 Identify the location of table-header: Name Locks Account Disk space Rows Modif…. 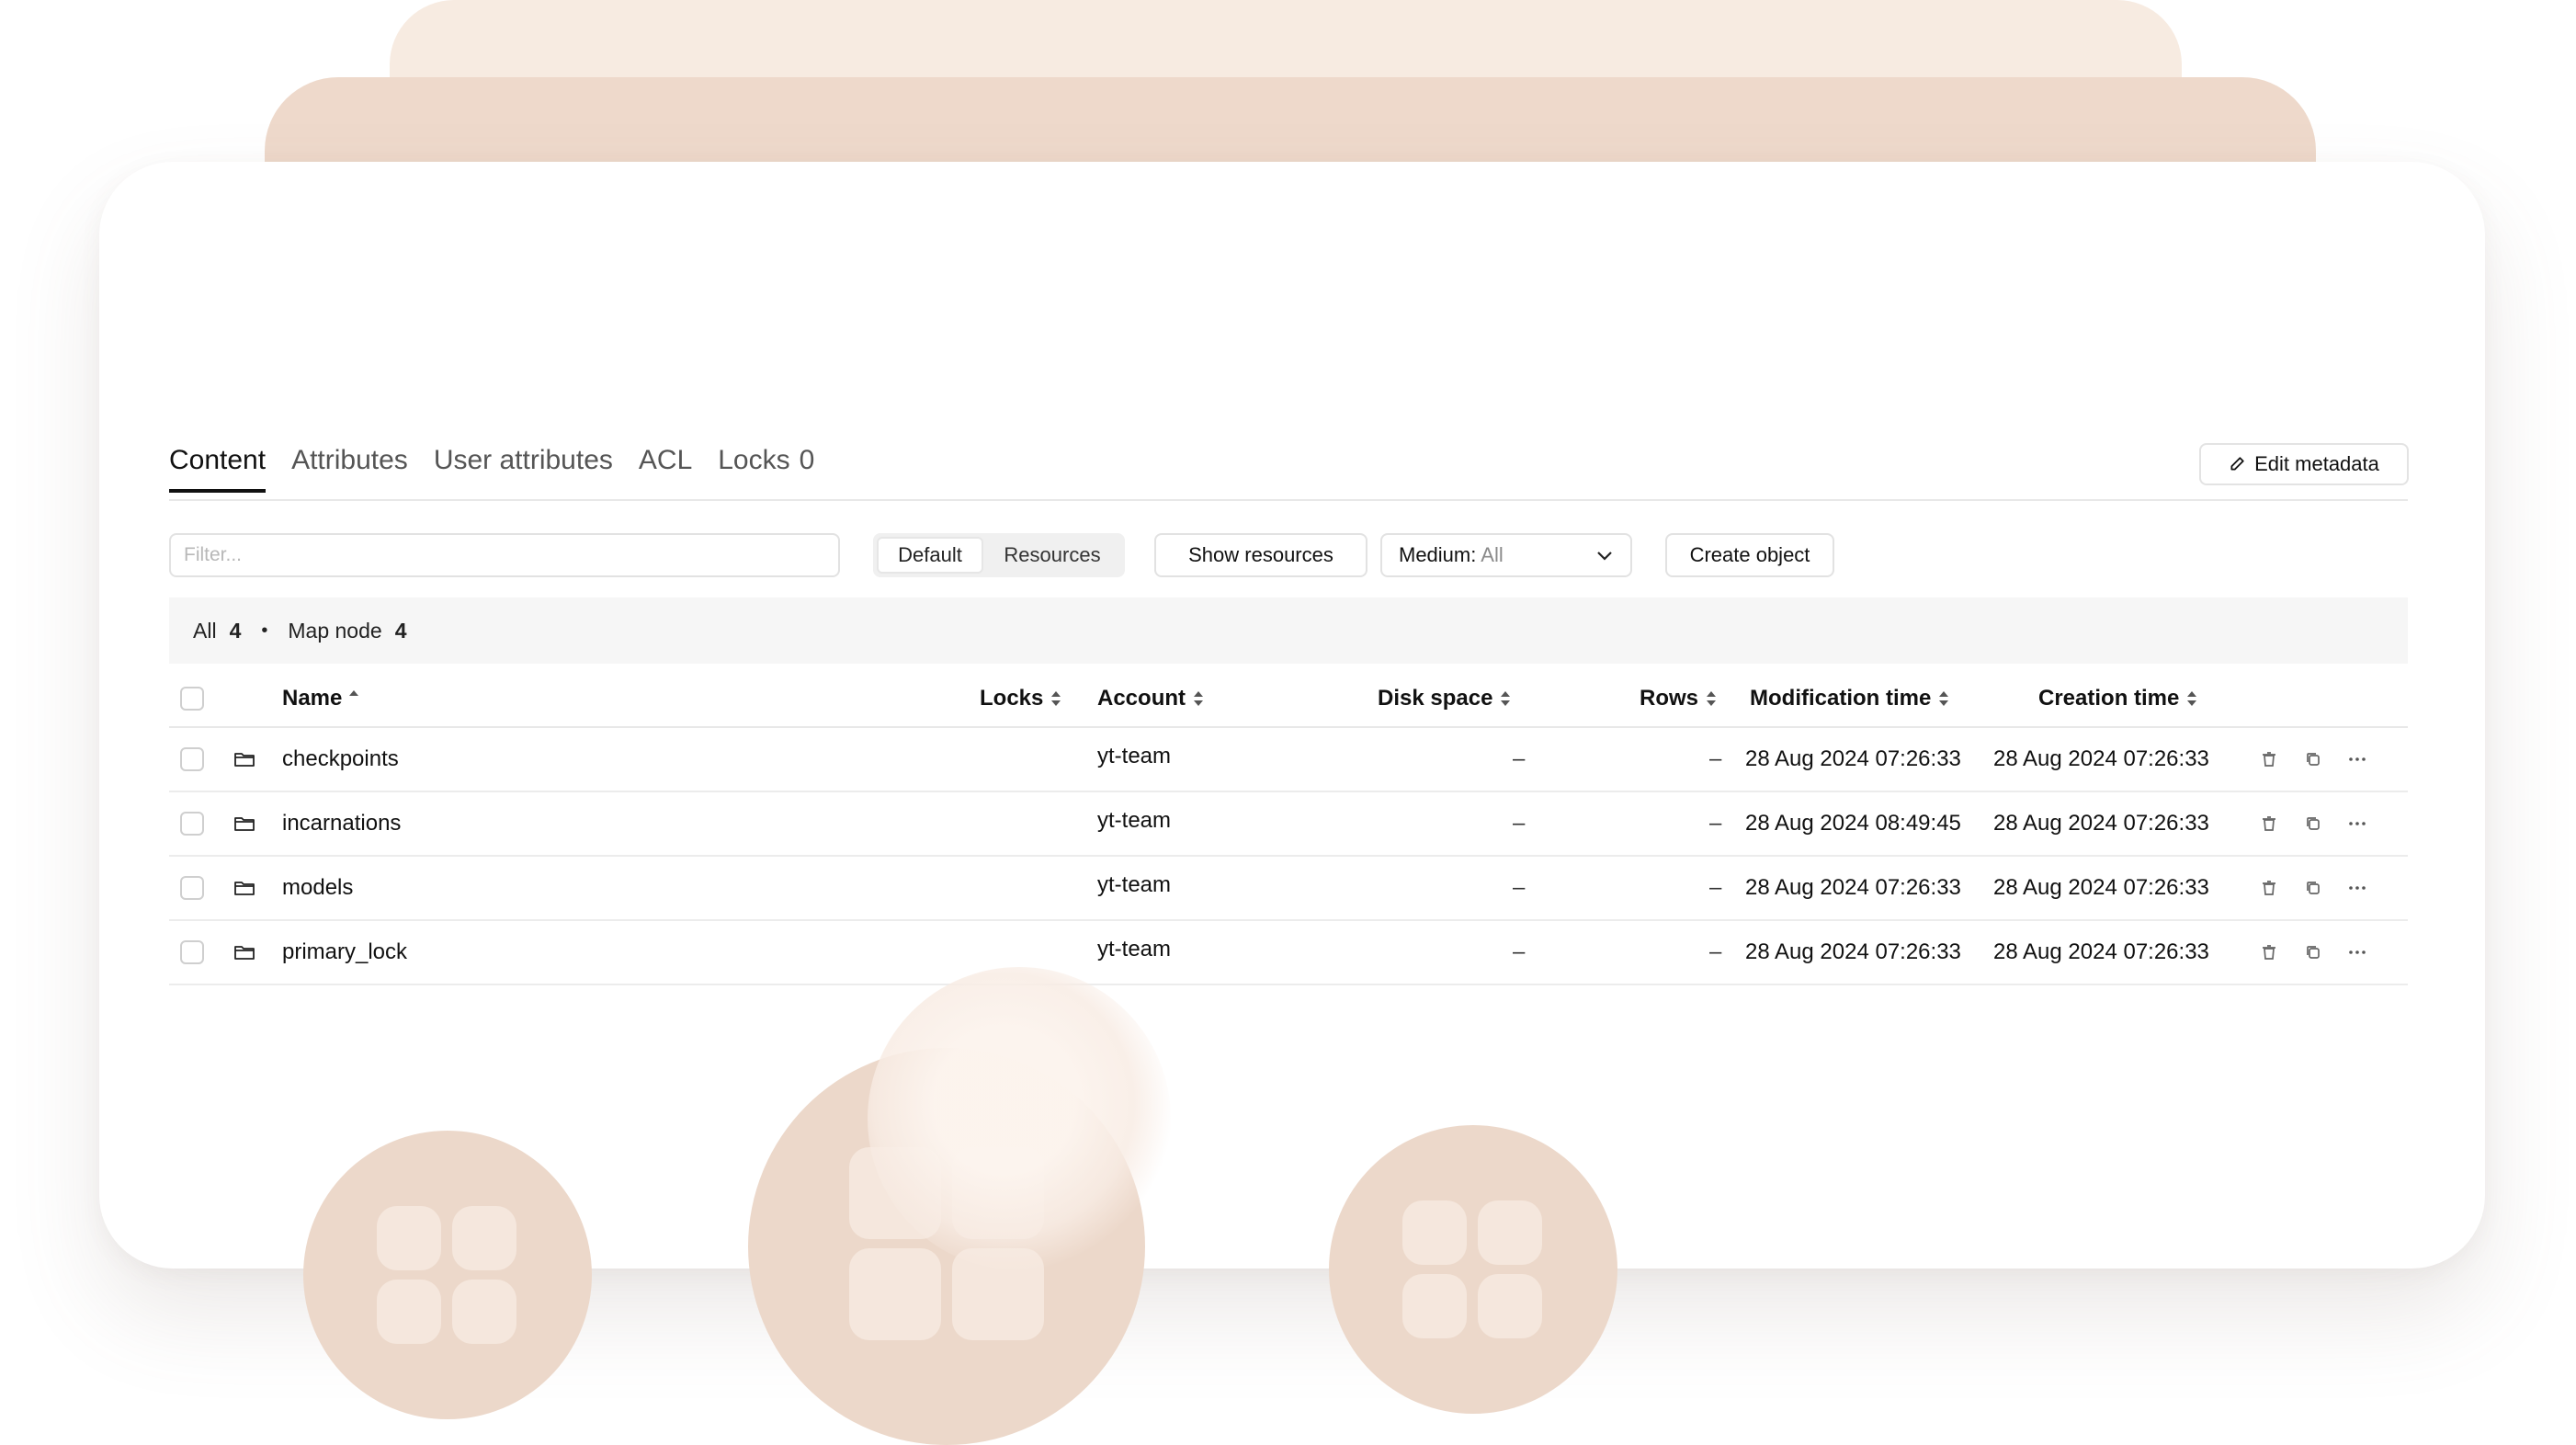
(1288, 699).